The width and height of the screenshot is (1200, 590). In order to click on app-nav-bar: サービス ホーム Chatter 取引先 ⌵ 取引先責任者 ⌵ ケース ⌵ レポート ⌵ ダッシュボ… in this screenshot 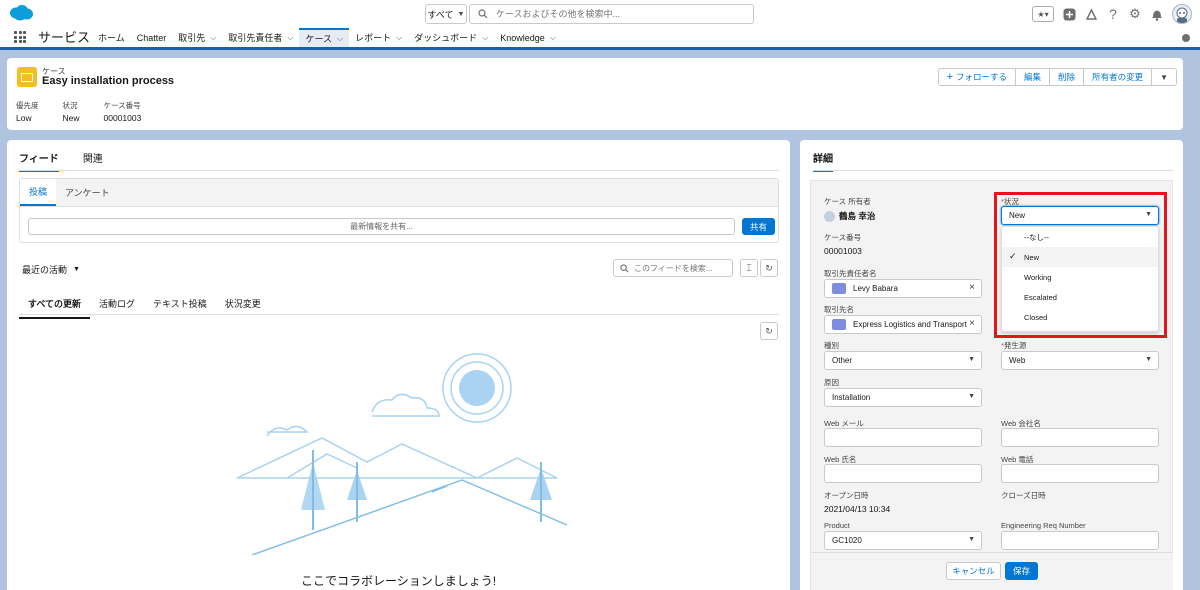, I will do `click(600, 39)`.